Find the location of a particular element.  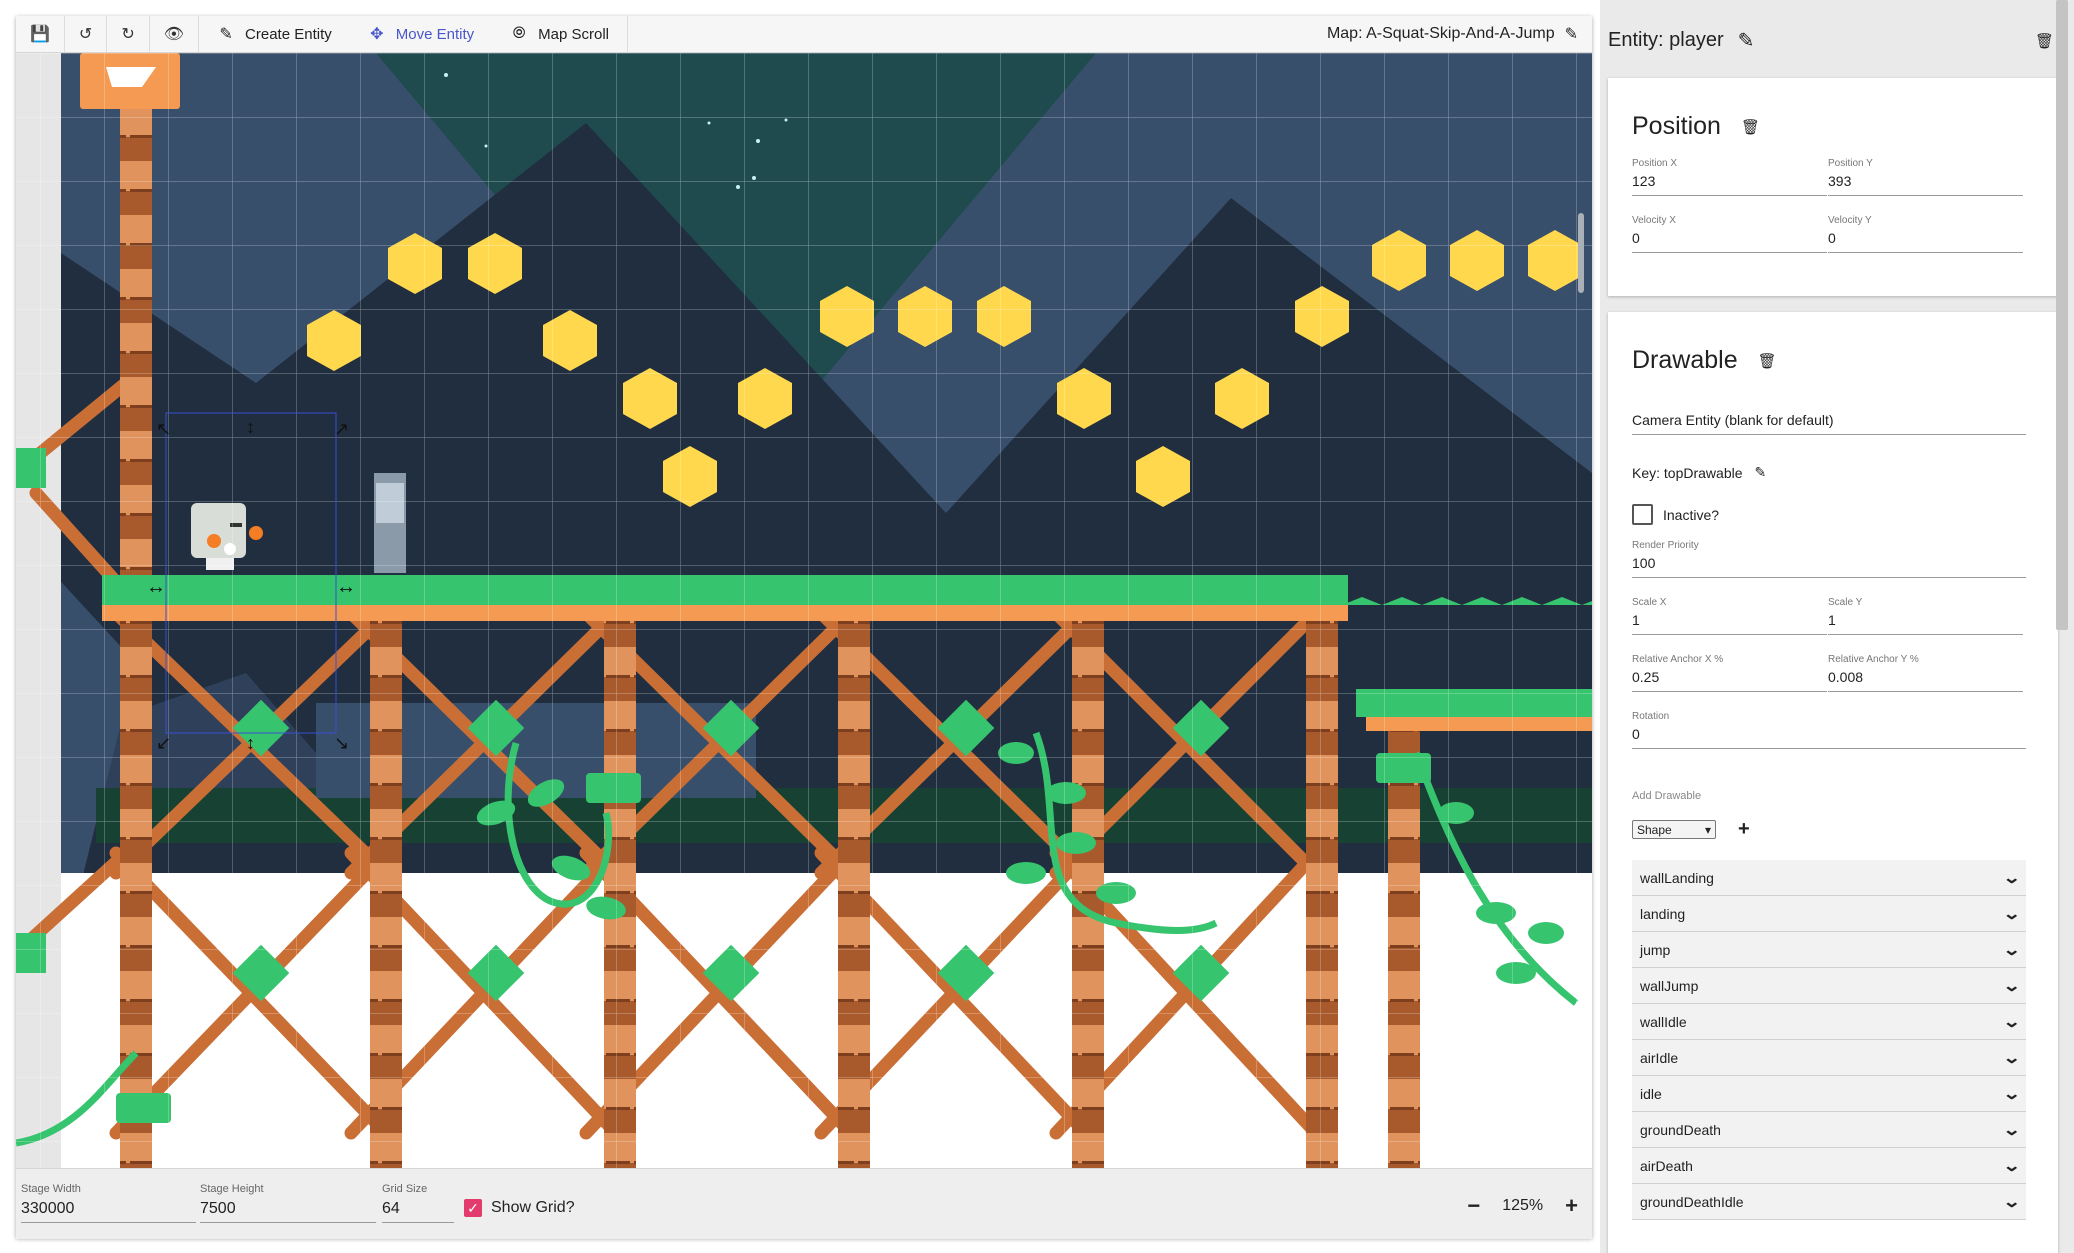

animation-item: groundDeathIdle ⌄ is located at coordinates (1829, 1202).